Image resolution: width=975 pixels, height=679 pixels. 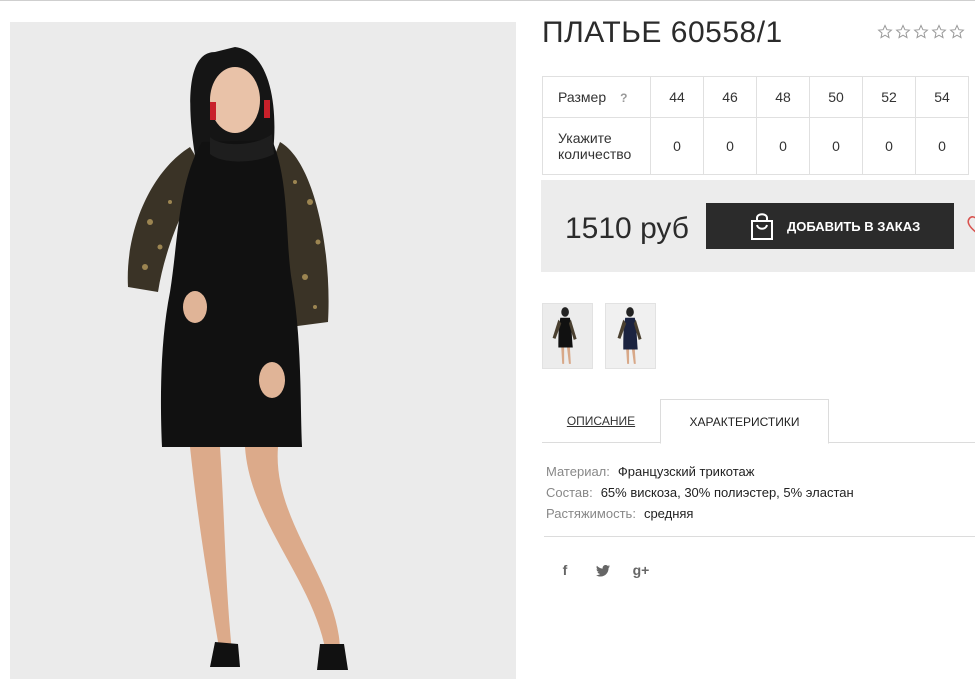 What do you see at coordinates (889, 97) in the screenshot?
I see `size-value: 52` at bounding box center [889, 97].